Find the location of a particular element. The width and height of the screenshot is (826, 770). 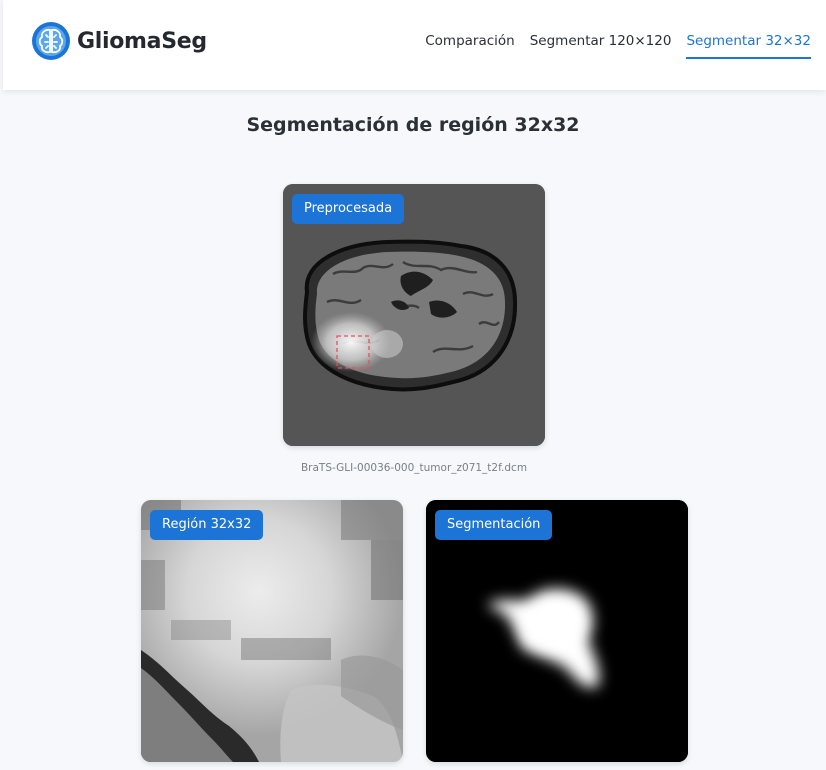

brand-name: GliomaSeg is located at coordinates (142, 41).